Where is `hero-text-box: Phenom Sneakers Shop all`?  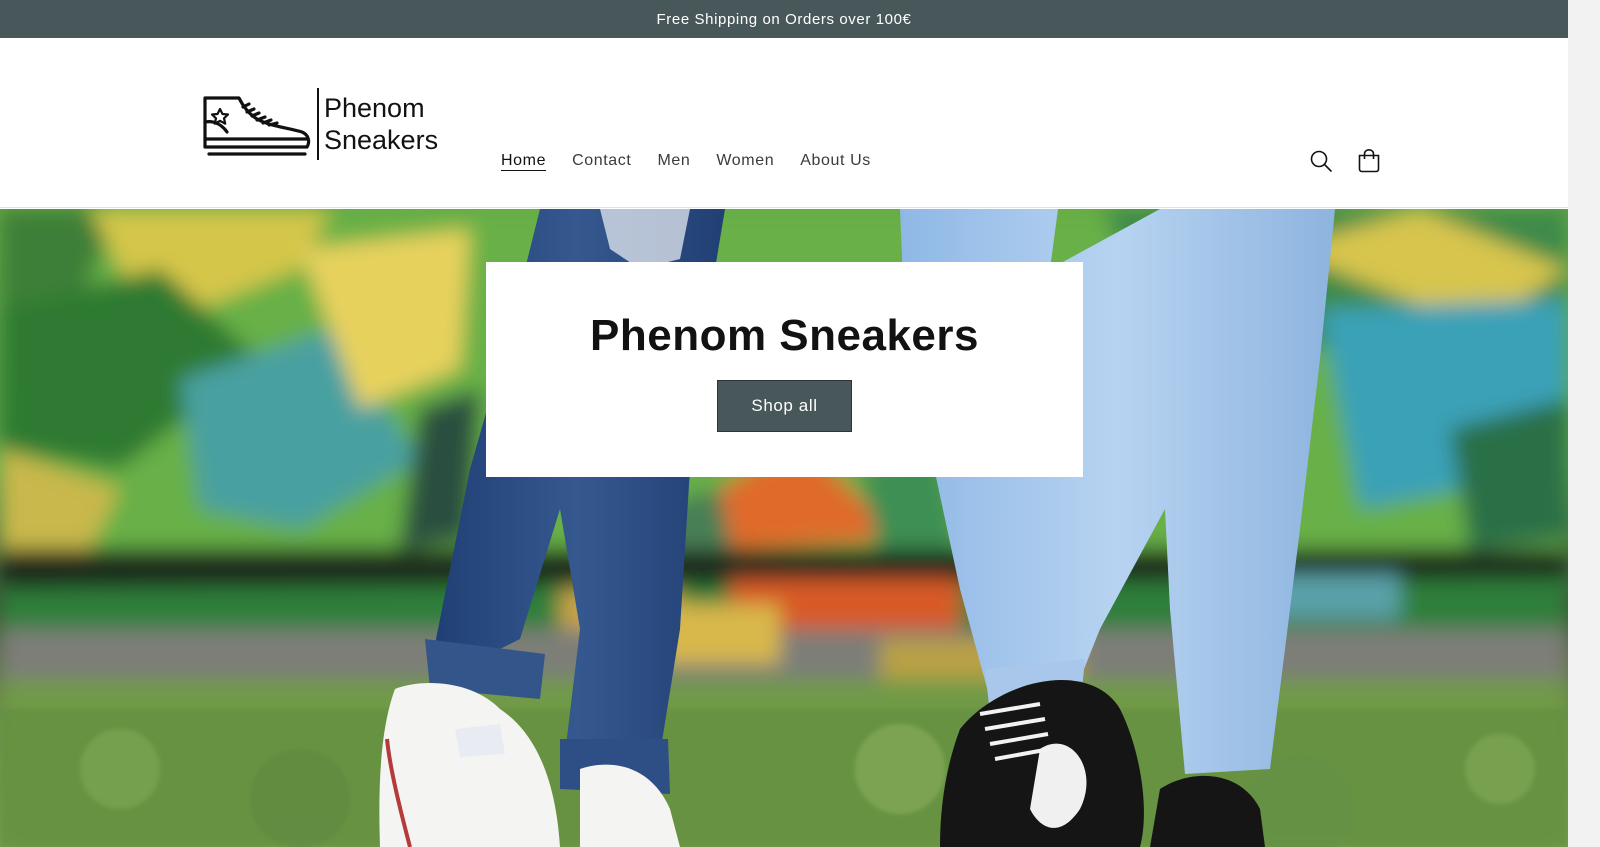 hero-text-box: Phenom Sneakers Shop all is located at coordinates (784, 369).